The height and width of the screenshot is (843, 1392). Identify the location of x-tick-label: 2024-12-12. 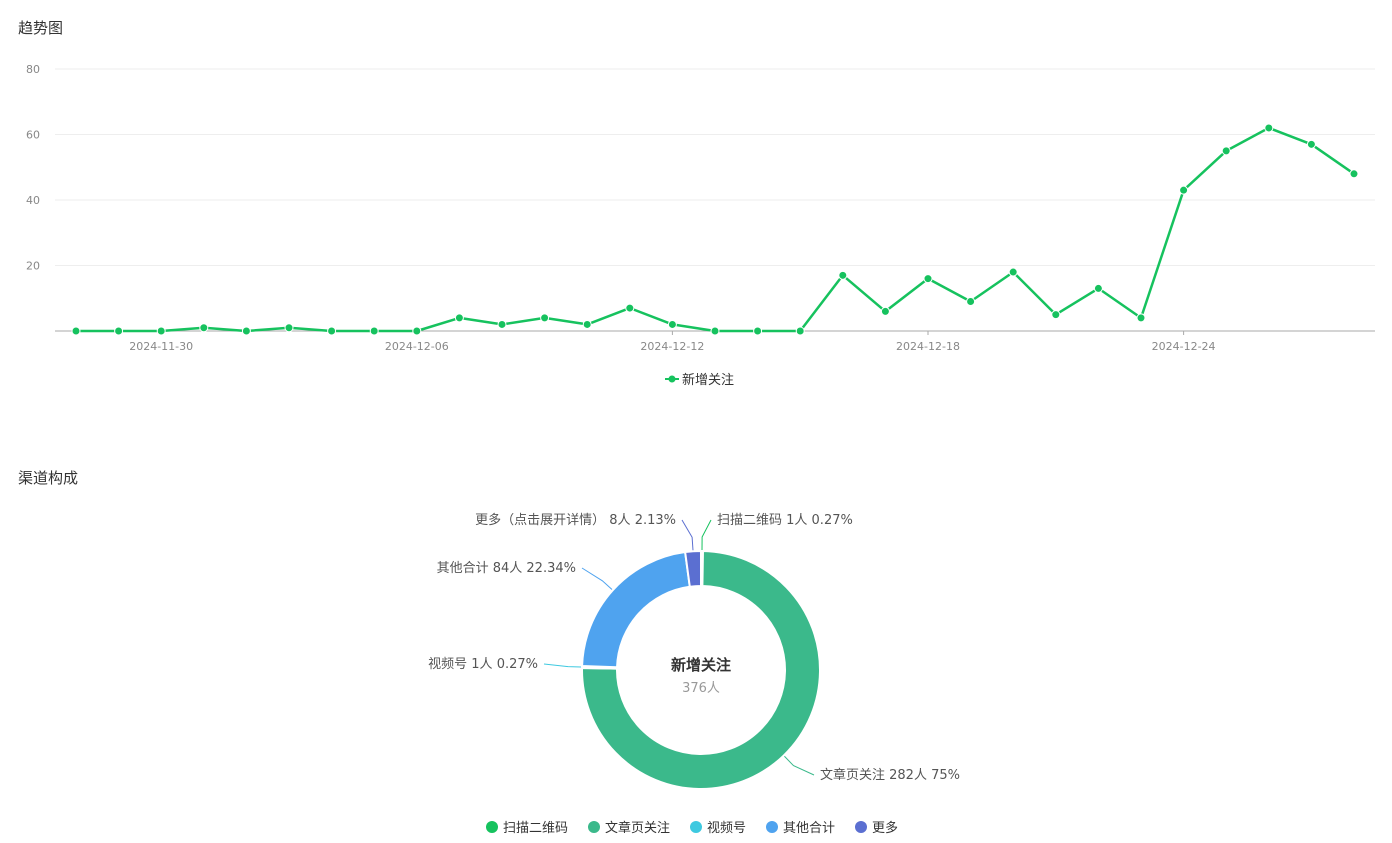
(672, 346).